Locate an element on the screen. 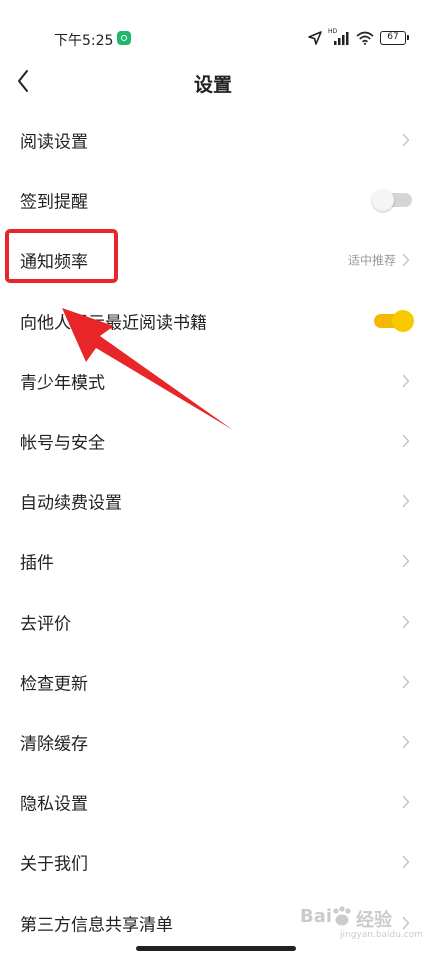 The height and width of the screenshot is (958, 426). wifi-icon is located at coordinates (365, 38).